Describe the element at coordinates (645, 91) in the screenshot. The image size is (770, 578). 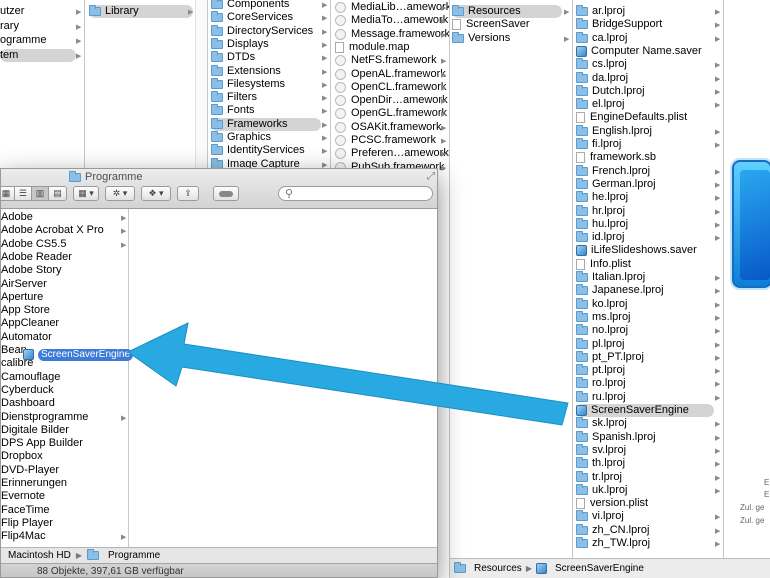
I see `list-item: Dutch.lproj` at that location.